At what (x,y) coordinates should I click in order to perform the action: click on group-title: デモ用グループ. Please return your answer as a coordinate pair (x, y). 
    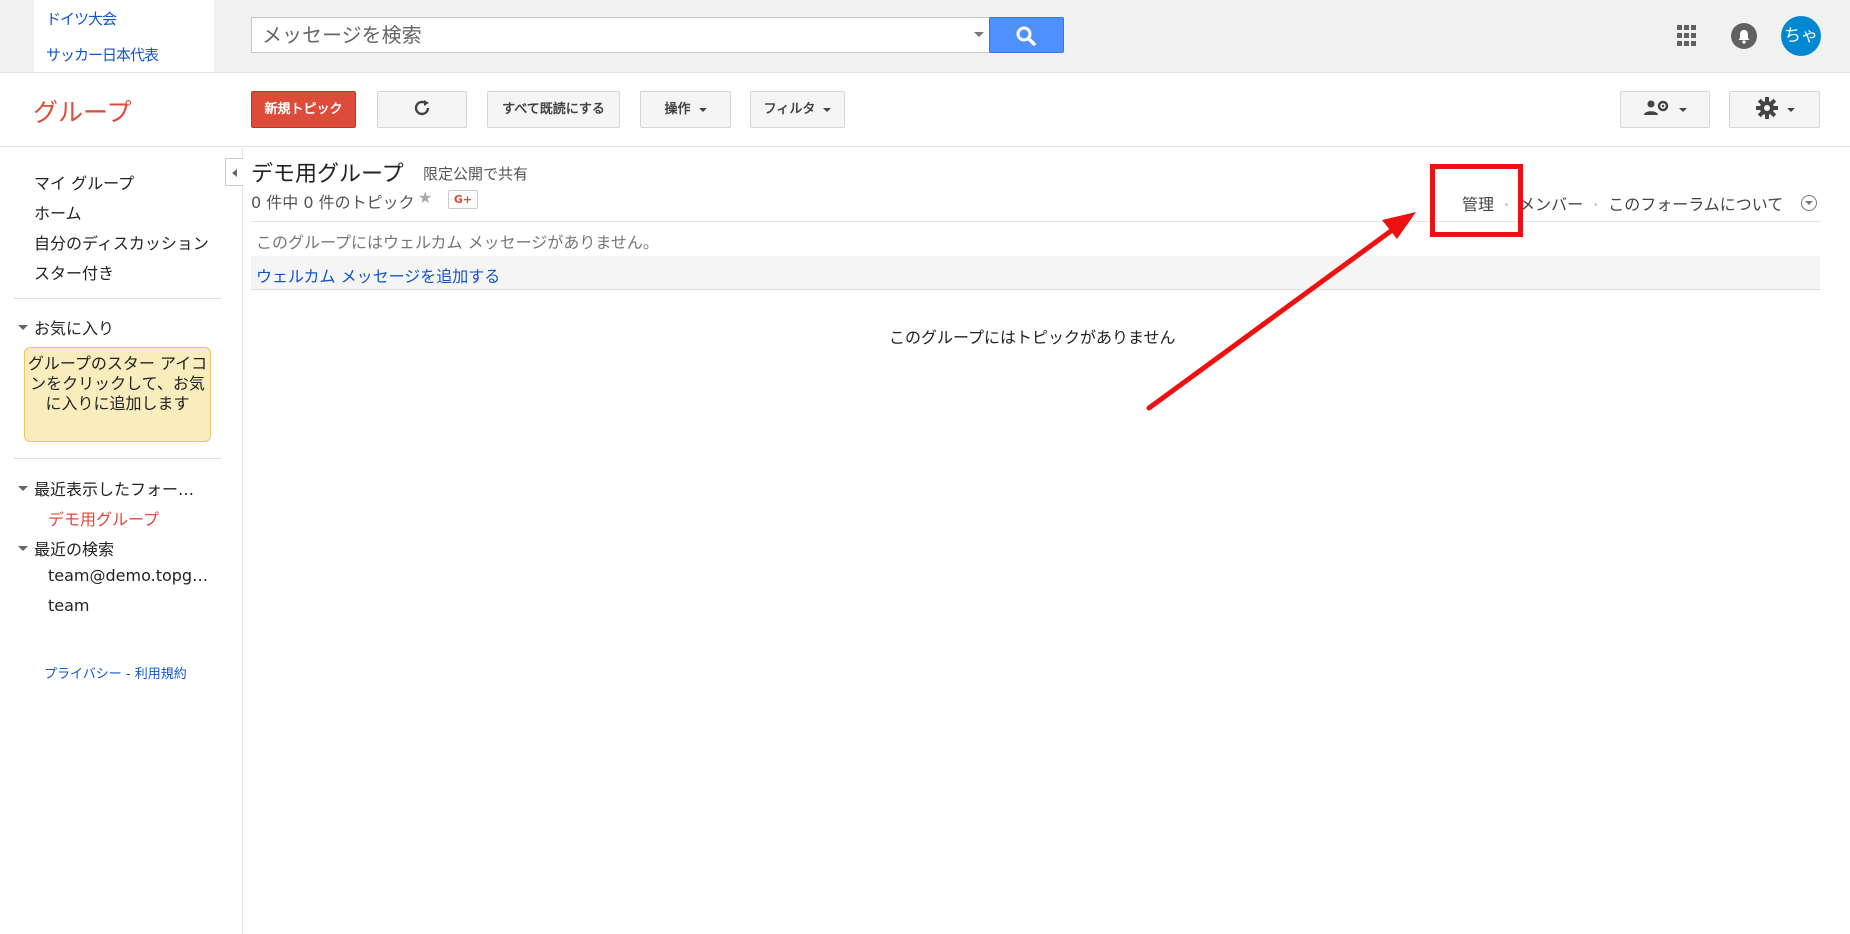
    Looking at the image, I should click on (327, 174).